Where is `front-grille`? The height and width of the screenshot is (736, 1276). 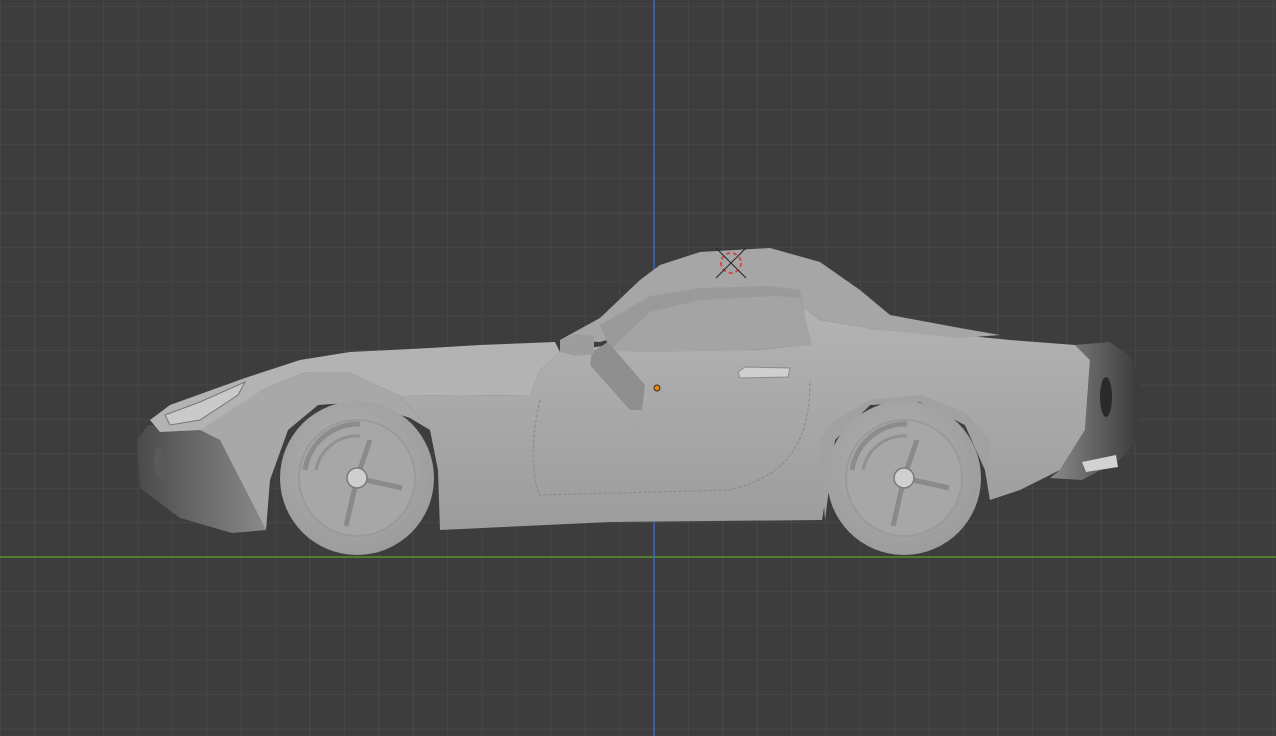 front-grille is located at coordinates (159, 462).